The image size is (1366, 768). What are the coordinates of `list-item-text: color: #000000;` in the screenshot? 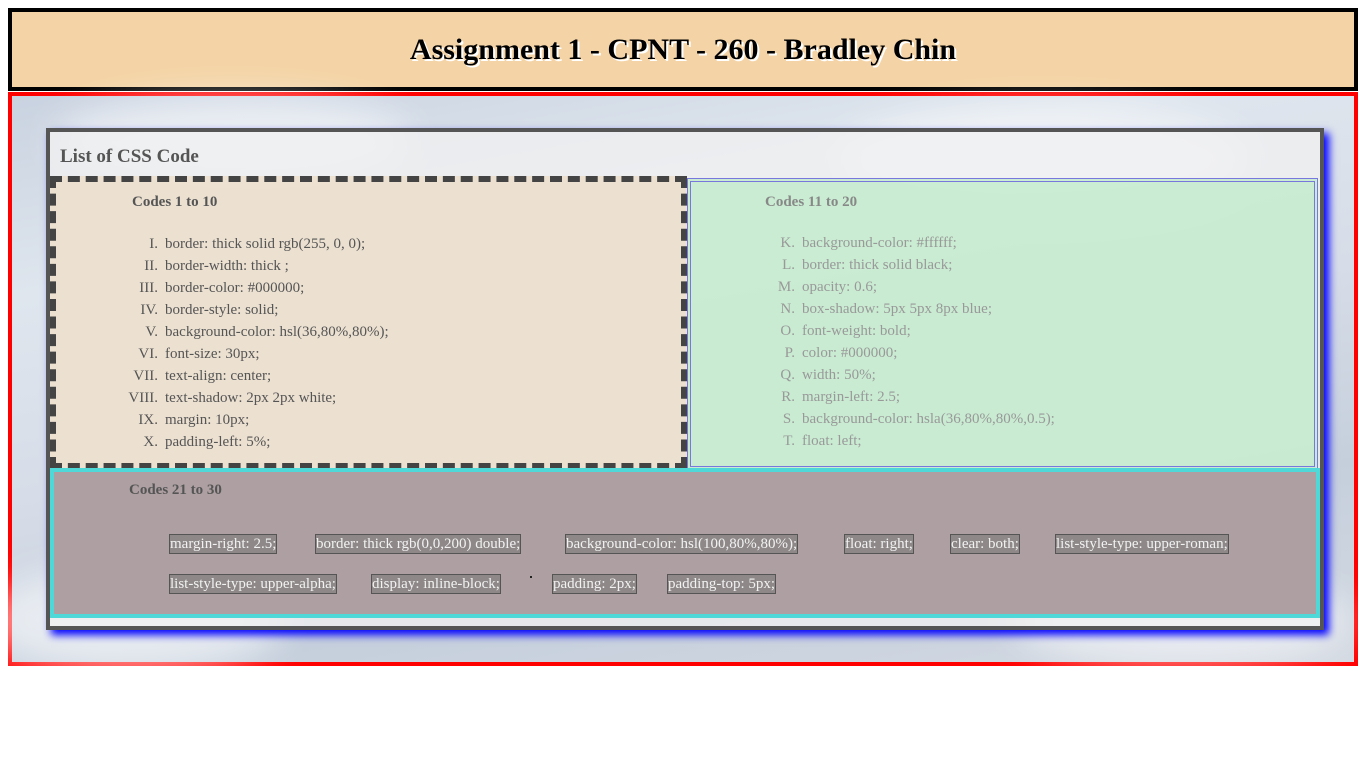 It's located at (850, 353).